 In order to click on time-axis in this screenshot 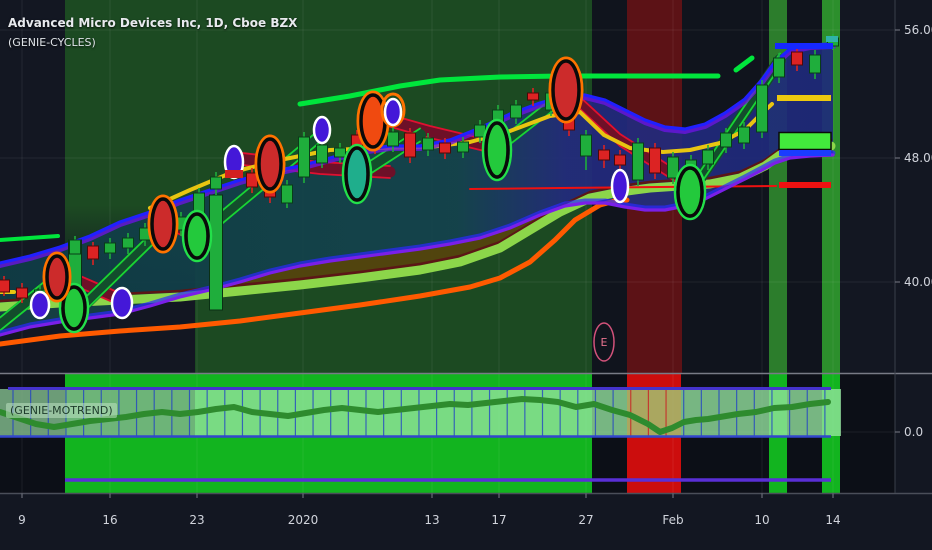, I will do `click(466, 522)`.